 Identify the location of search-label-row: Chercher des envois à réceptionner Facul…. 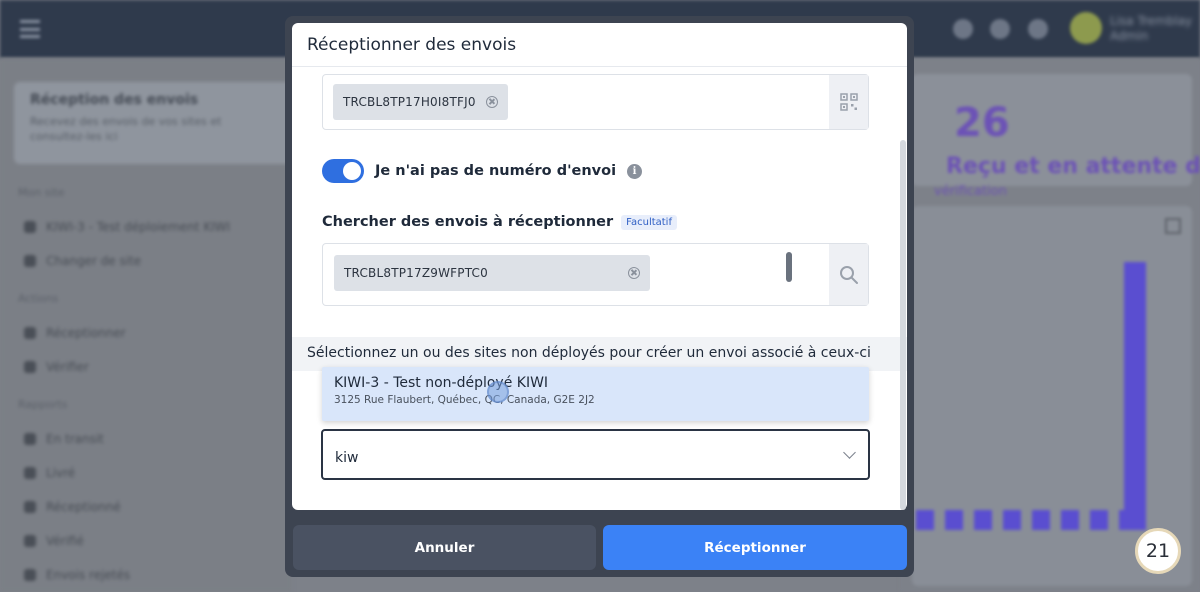
(499, 222).